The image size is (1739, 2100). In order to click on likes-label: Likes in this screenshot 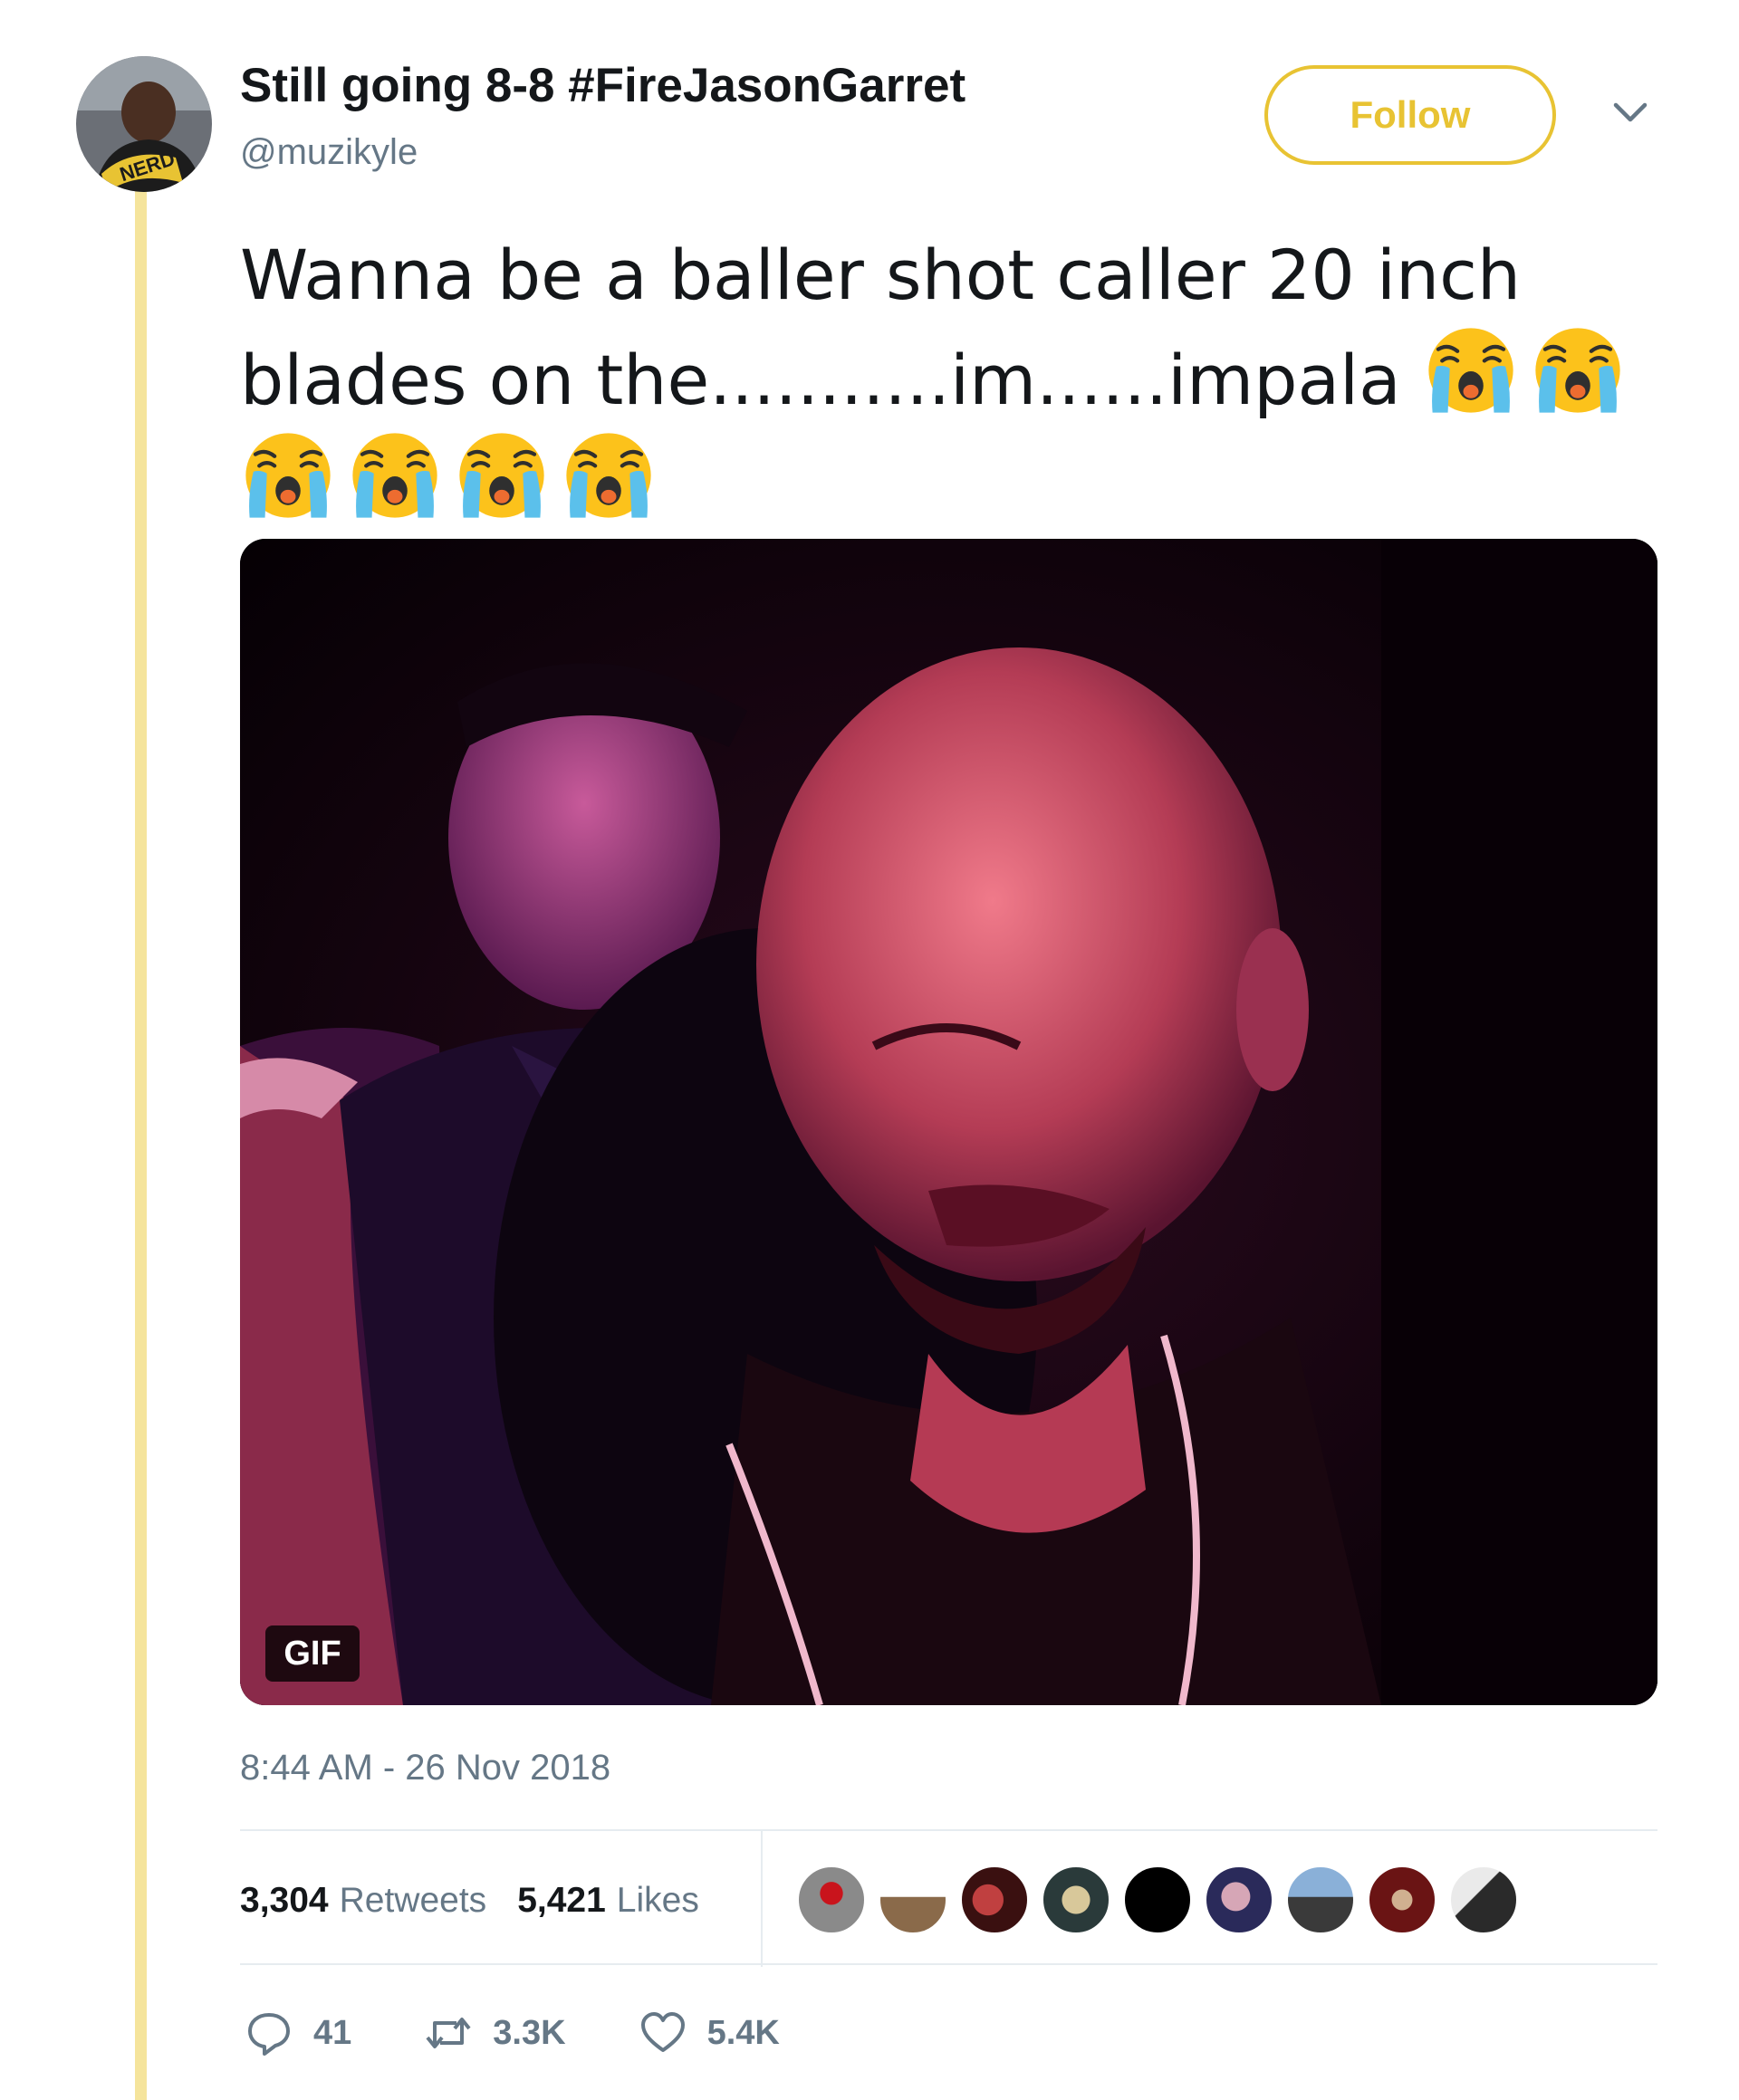, I will do `click(658, 1901)`.